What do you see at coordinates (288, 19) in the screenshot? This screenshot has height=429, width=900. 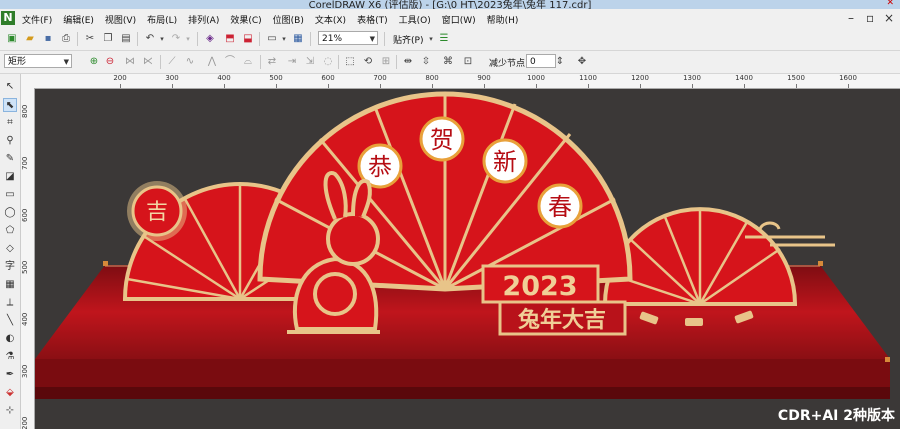 I see `menu-item: 位图(B)` at bounding box center [288, 19].